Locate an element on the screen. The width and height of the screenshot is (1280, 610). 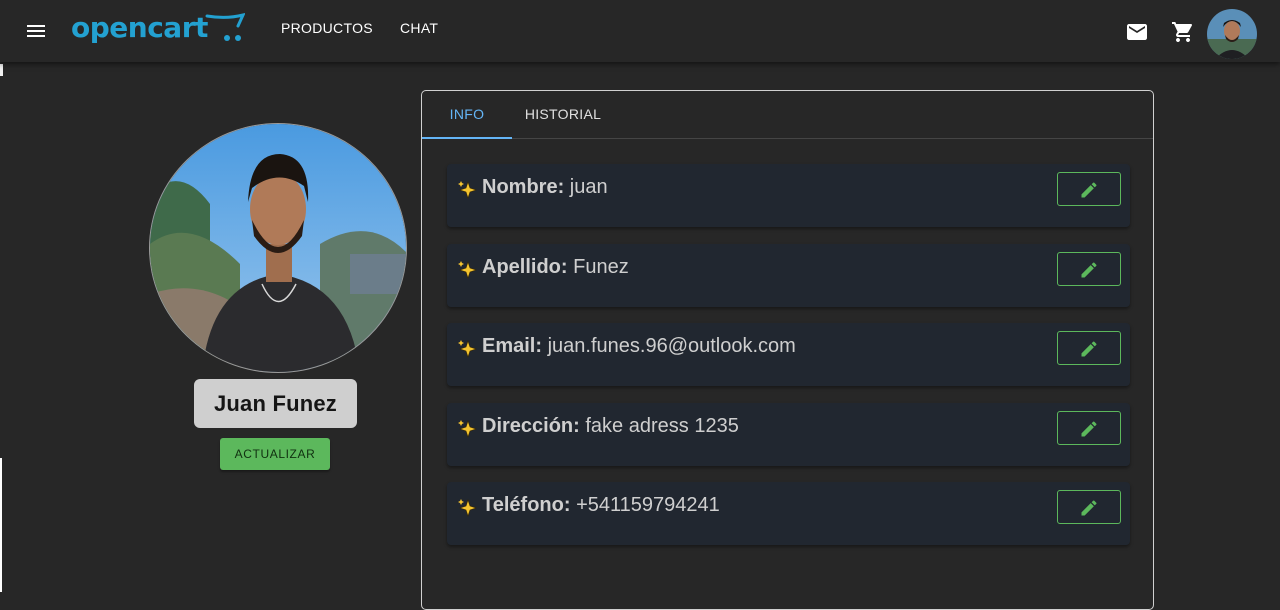
menu-icon is located at coordinates (36, 31).